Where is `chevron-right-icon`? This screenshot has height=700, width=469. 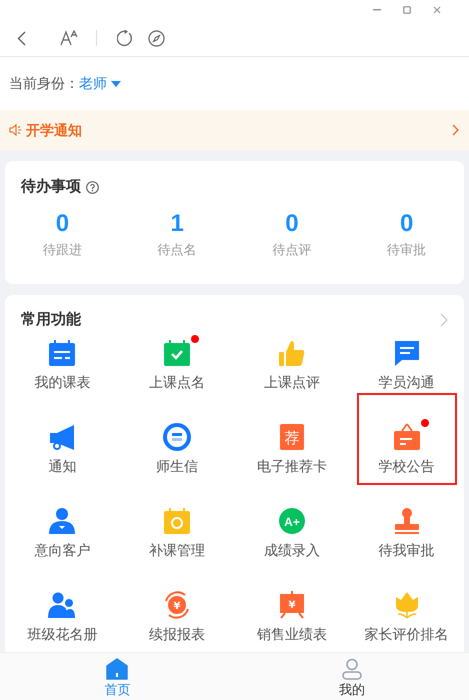 chevron-right-icon is located at coordinates (455, 130).